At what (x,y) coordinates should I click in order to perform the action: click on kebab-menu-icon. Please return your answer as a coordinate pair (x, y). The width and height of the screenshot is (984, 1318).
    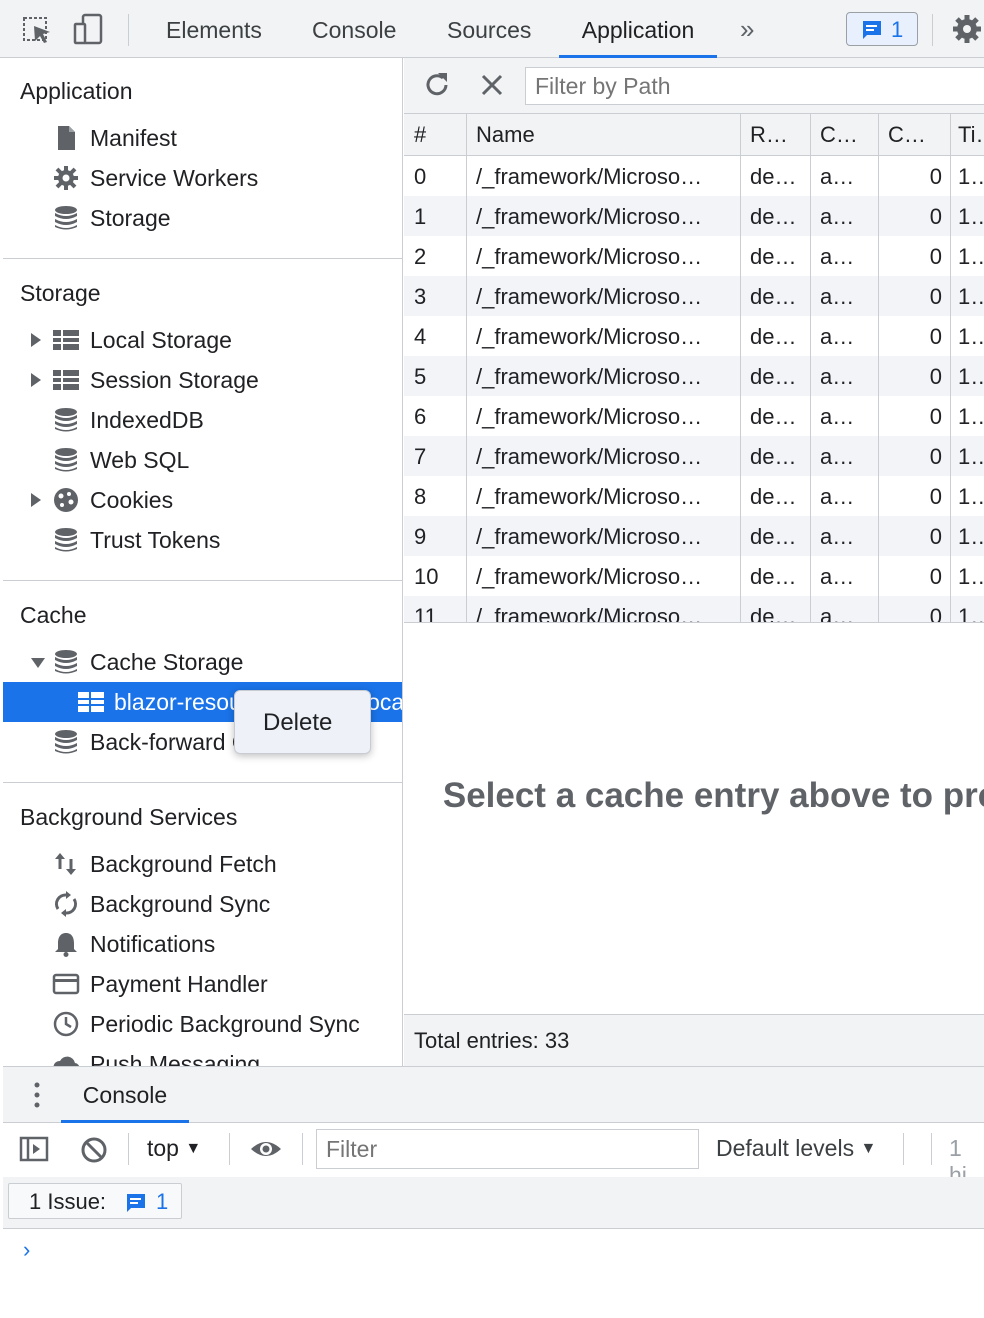
    Looking at the image, I should click on (37, 1098).